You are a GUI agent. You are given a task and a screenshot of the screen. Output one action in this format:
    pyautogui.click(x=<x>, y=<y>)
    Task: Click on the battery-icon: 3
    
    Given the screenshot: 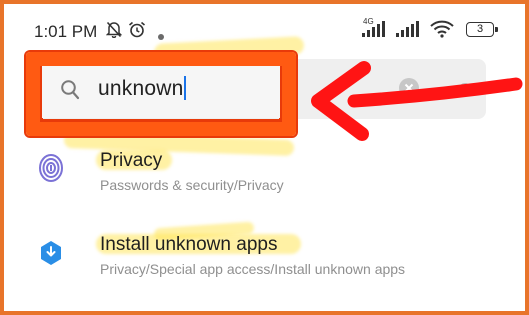 What is the action you would take?
    pyautogui.click(x=482, y=29)
    